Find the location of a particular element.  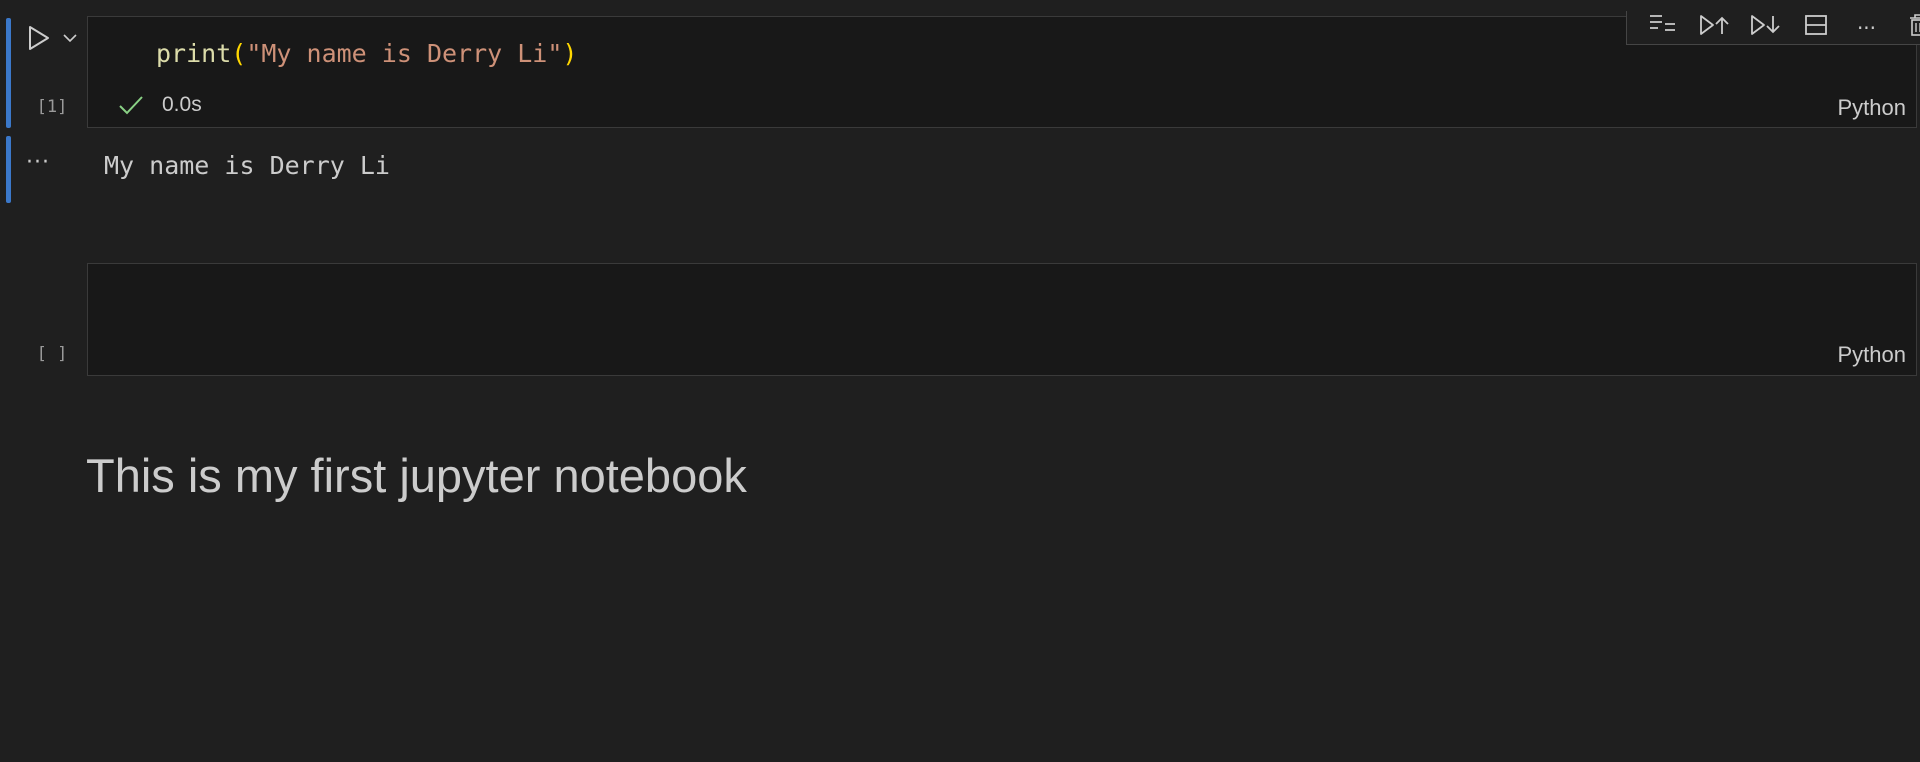

code-line: print("My name is Derry Li") is located at coordinates (366, 53).